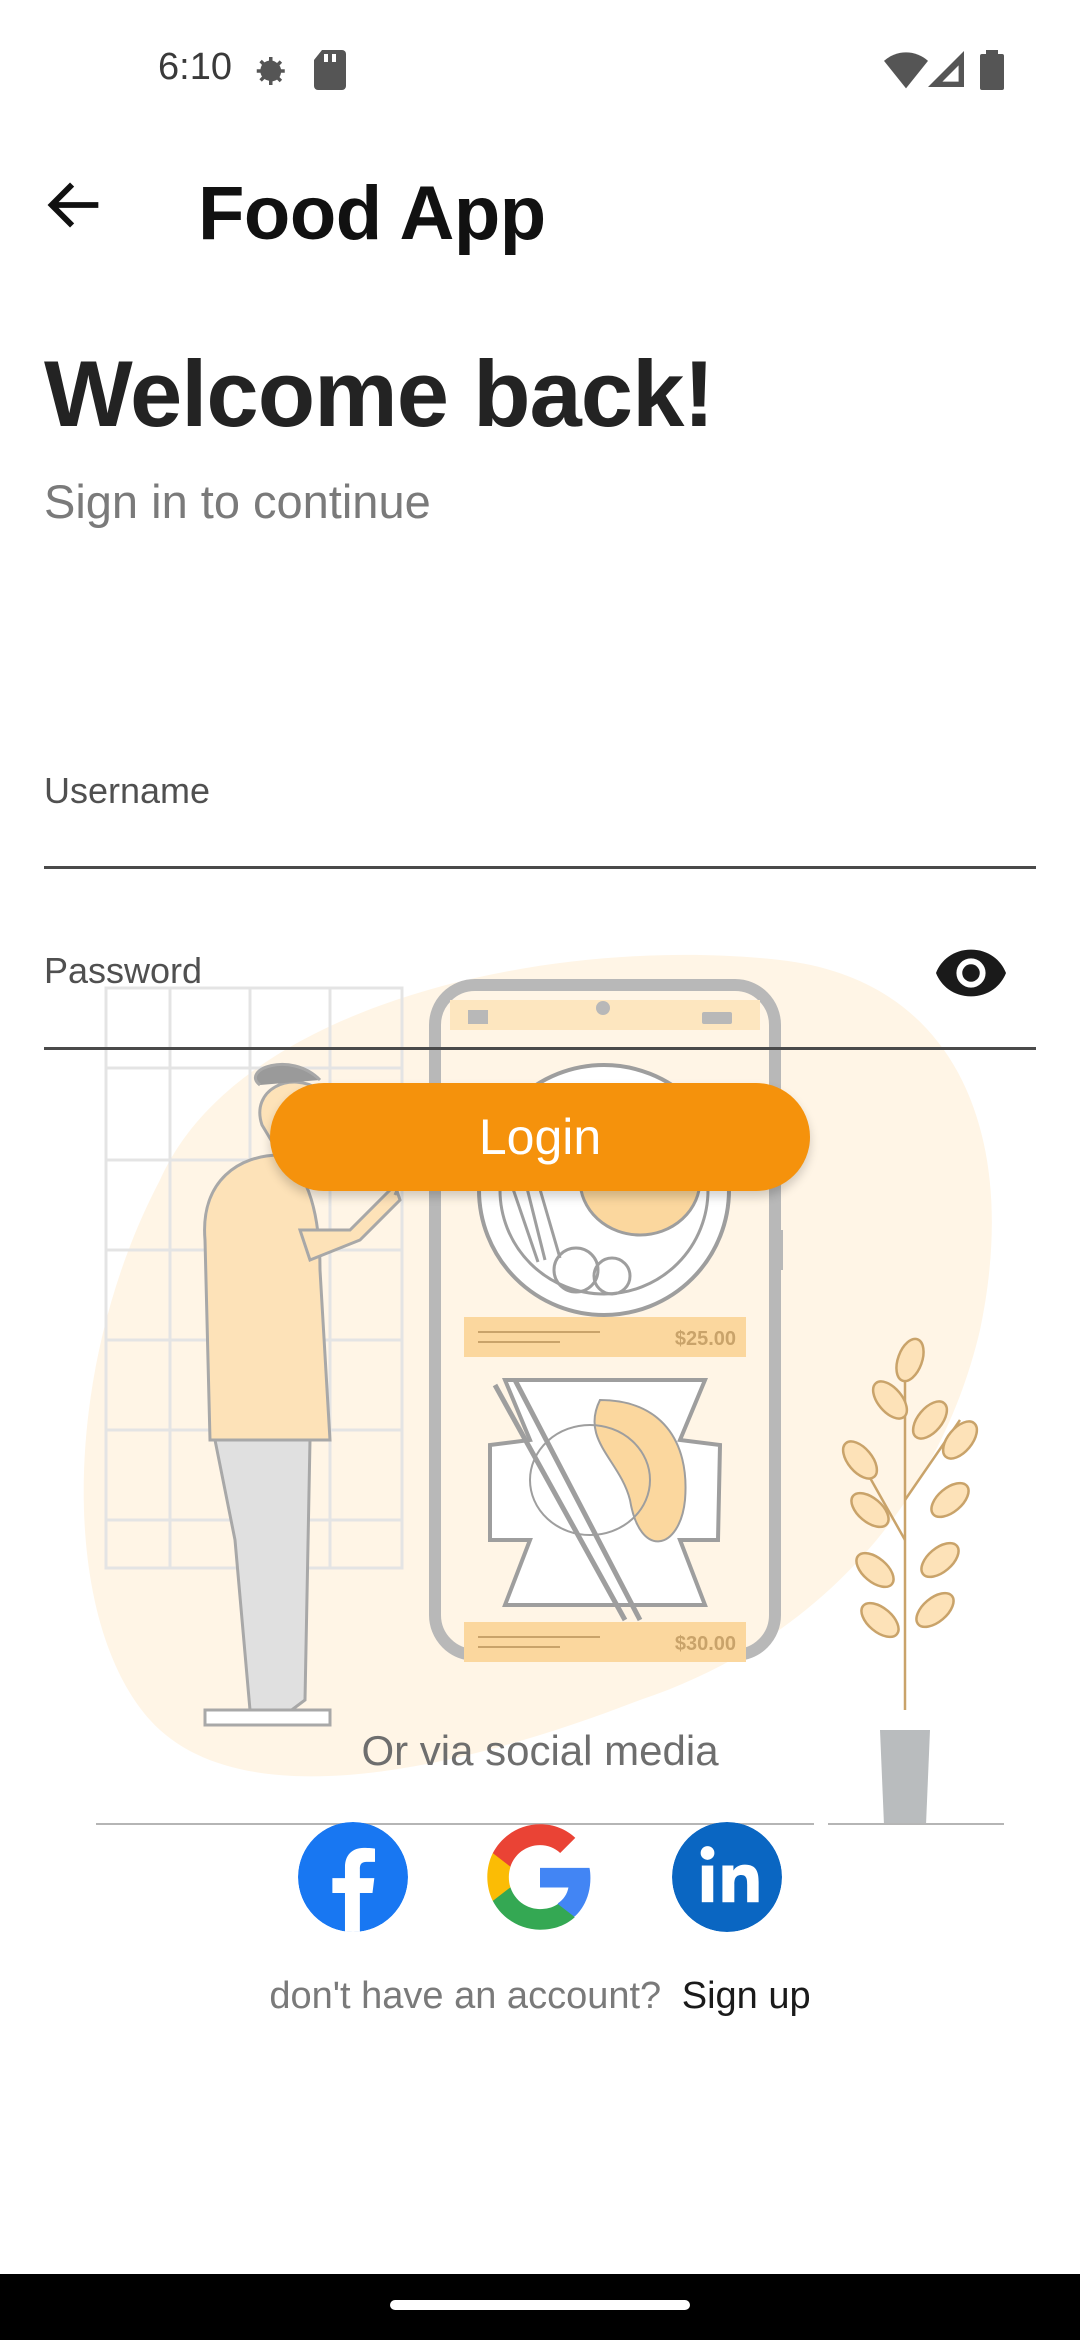  What do you see at coordinates (906, 70) in the screenshot?
I see `wifi-icon` at bounding box center [906, 70].